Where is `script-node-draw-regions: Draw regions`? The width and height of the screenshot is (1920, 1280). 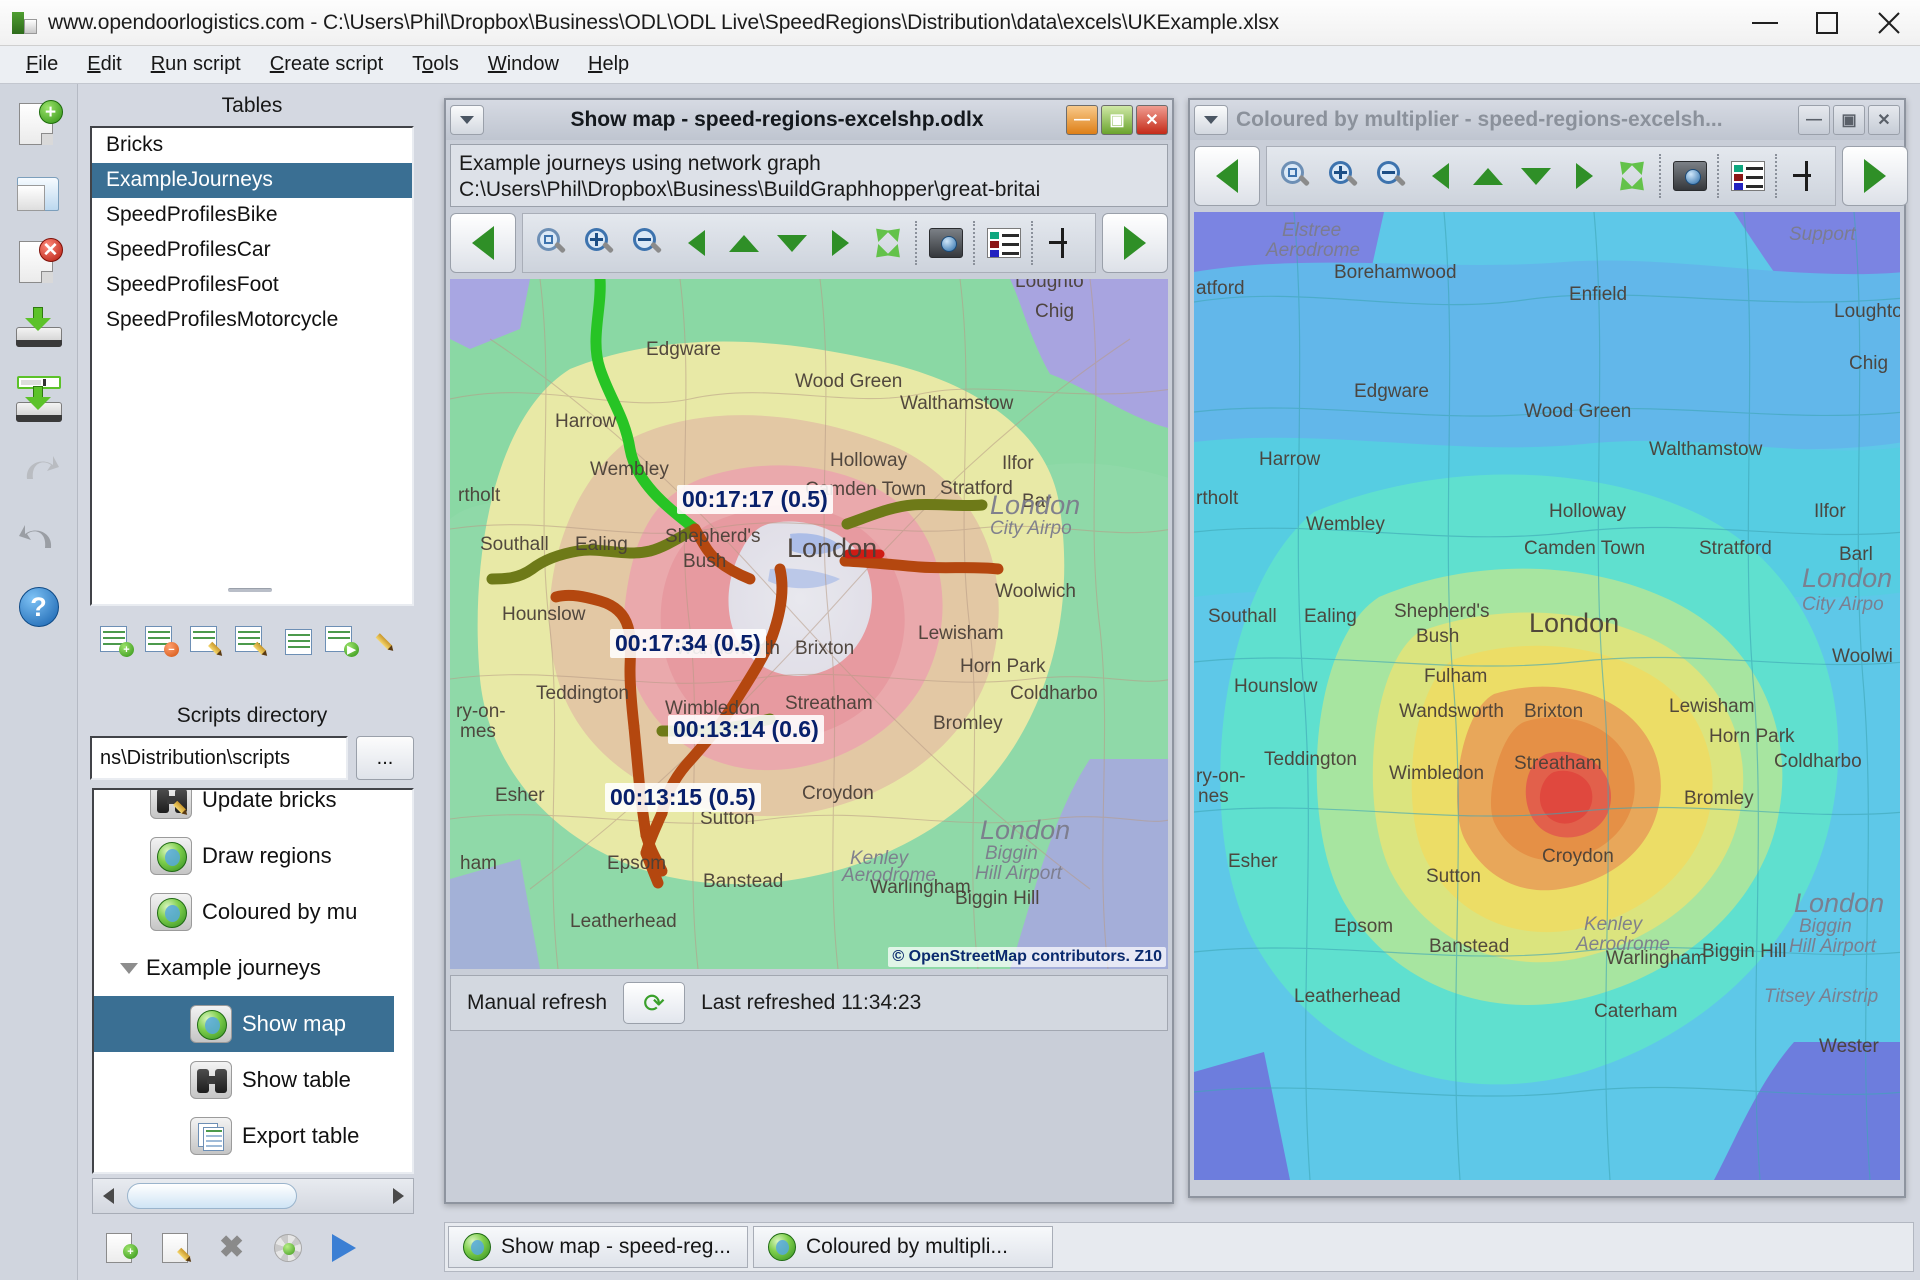
script-node-draw-regions: Draw regions is located at coordinates (244, 856).